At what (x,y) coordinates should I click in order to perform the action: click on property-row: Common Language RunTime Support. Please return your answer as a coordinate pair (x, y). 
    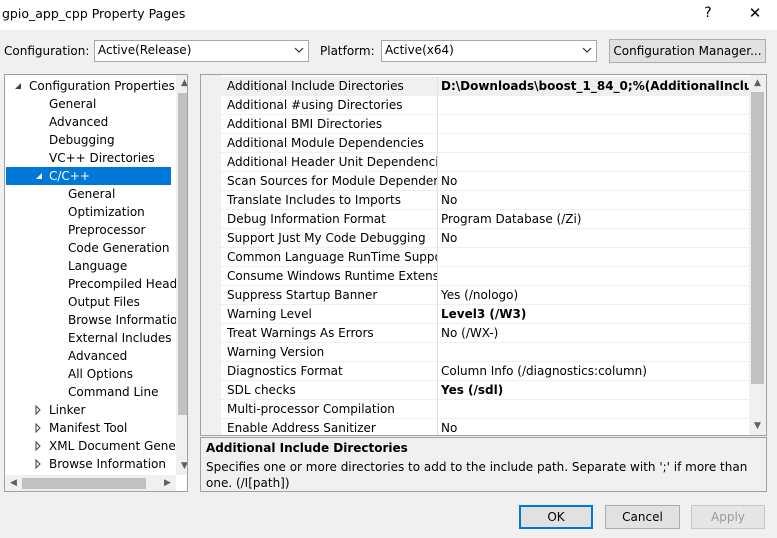
    Looking at the image, I should click on (485, 257).